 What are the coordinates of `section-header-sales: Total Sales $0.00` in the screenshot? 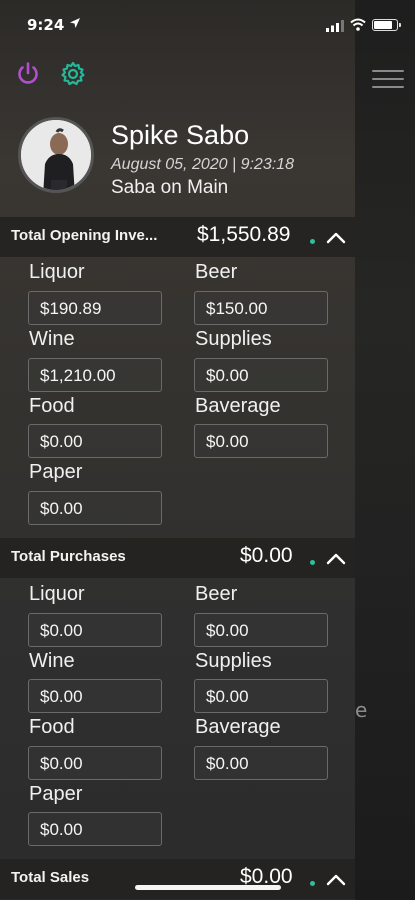 It's located at (177, 879).